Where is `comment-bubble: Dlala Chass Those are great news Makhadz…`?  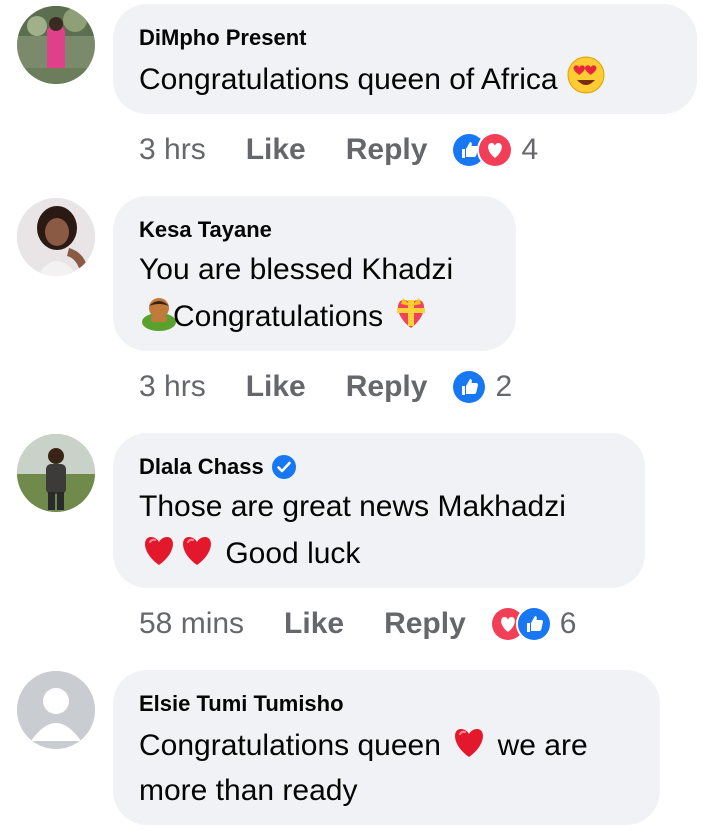
comment-bubble: Dlala Chass Those are great news Makhadz… is located at coordinates (379, 510).